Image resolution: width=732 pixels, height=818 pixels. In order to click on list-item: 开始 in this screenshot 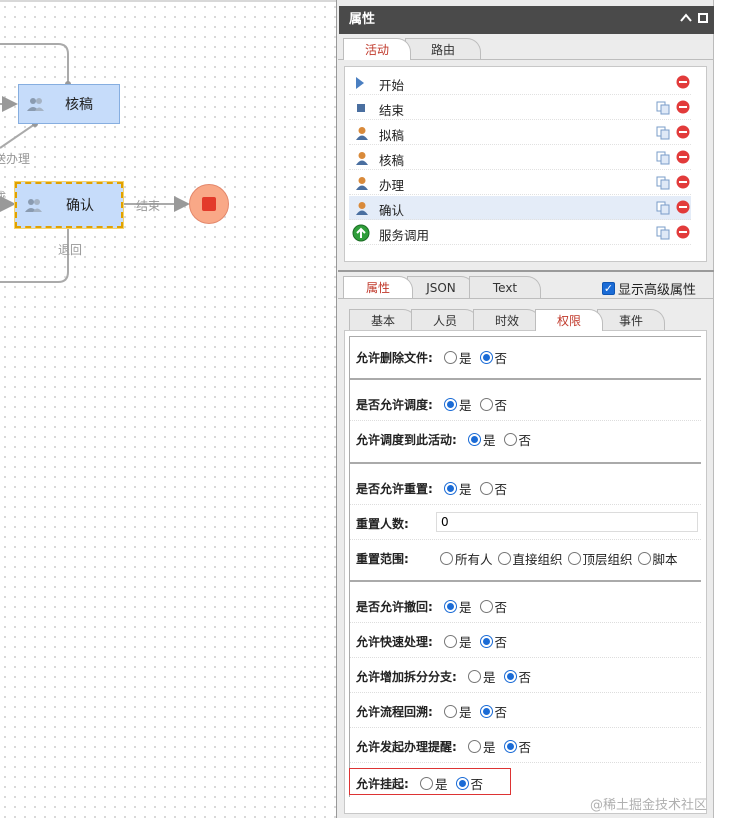, I will do `click(520, 83)`.